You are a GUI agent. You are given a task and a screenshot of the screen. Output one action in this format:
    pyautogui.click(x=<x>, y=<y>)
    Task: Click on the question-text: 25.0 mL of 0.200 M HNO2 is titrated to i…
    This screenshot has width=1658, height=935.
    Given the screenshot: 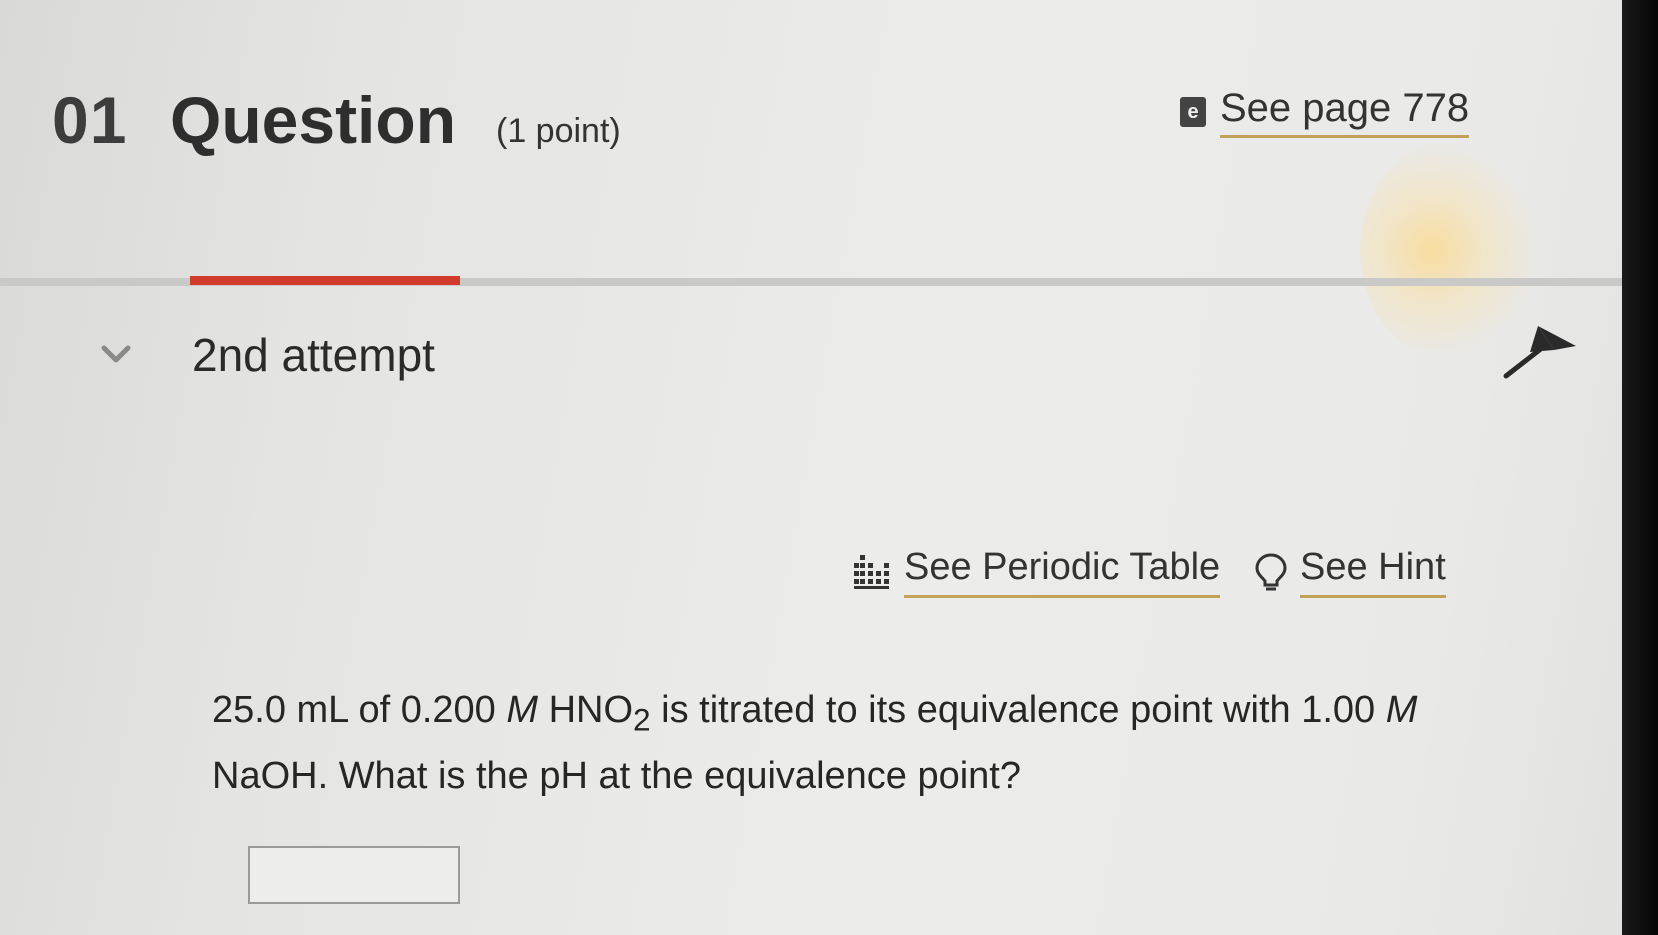 What is the action you would take?
    pyautogui.click(x=842, y=743)
    